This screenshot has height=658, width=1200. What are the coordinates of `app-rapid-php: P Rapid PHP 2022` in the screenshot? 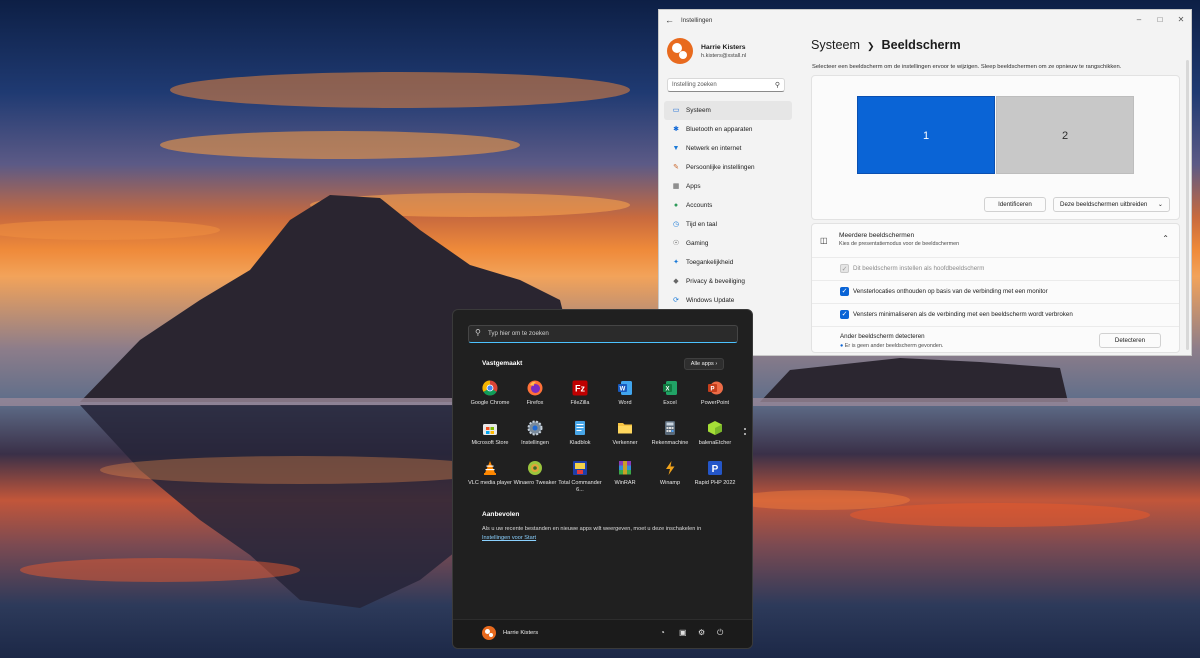 It's located at (715, 473).